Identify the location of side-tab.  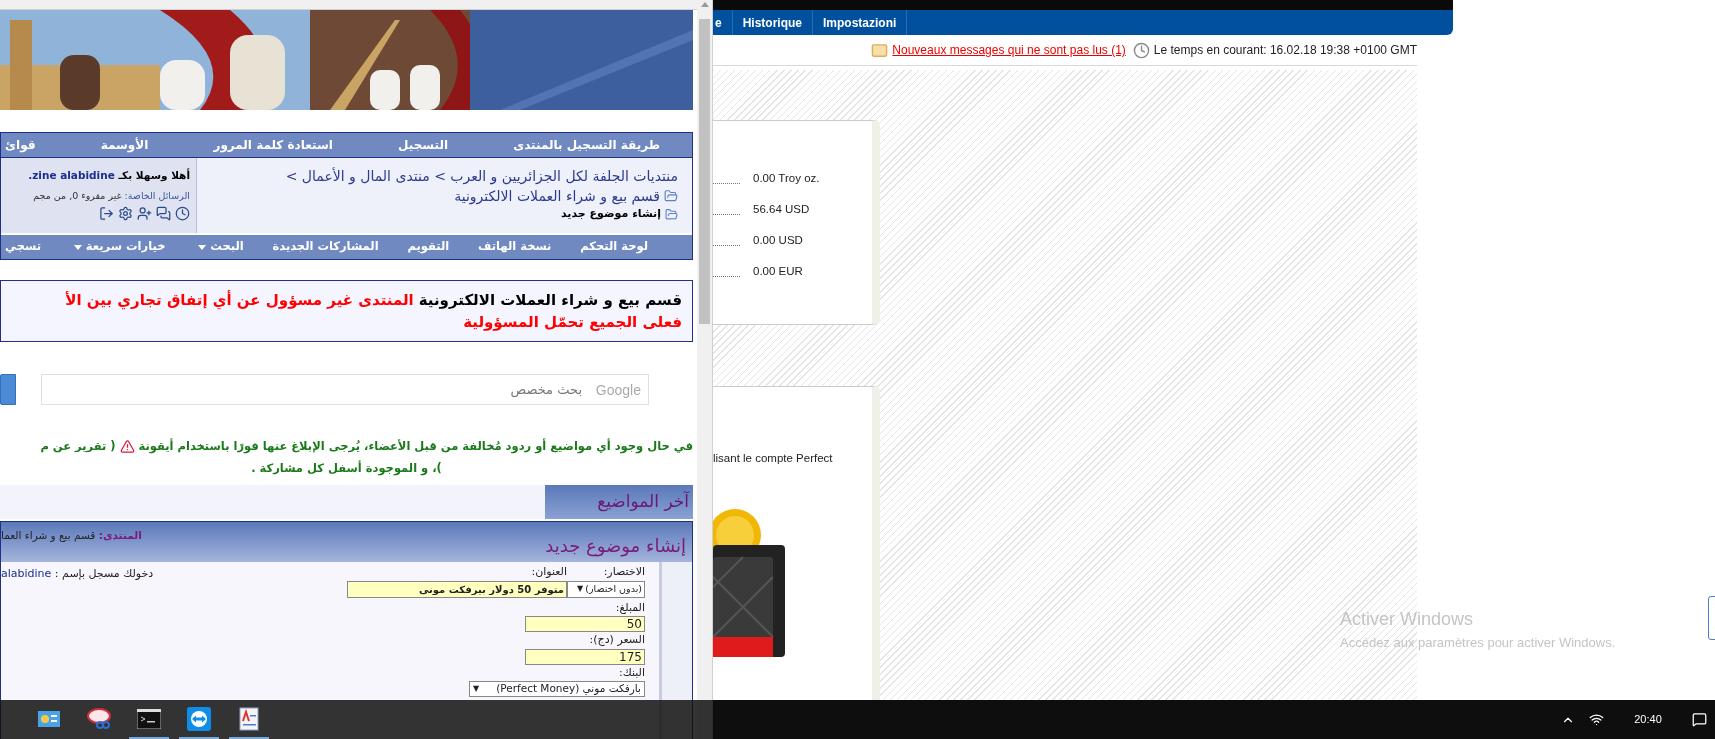
(1711, 618).